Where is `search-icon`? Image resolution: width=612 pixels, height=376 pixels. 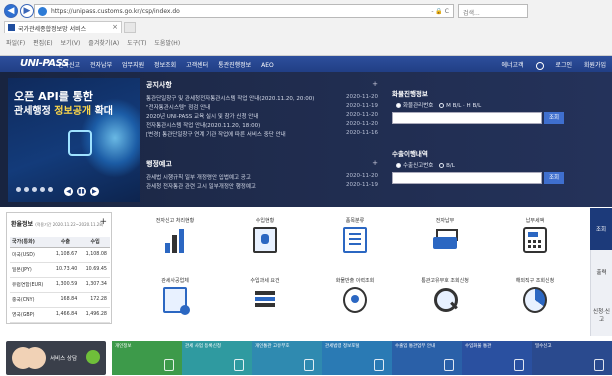
search-icon is located at coordinates (539, 65).